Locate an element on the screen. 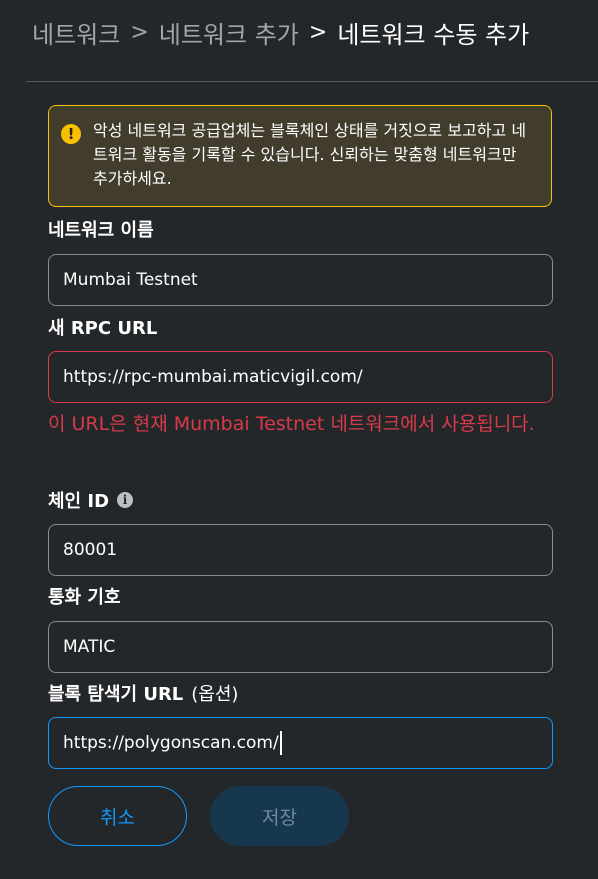 The height and width of the screenshot is (879, 598). warning-icon: ! is located at coordinates (71, 134).